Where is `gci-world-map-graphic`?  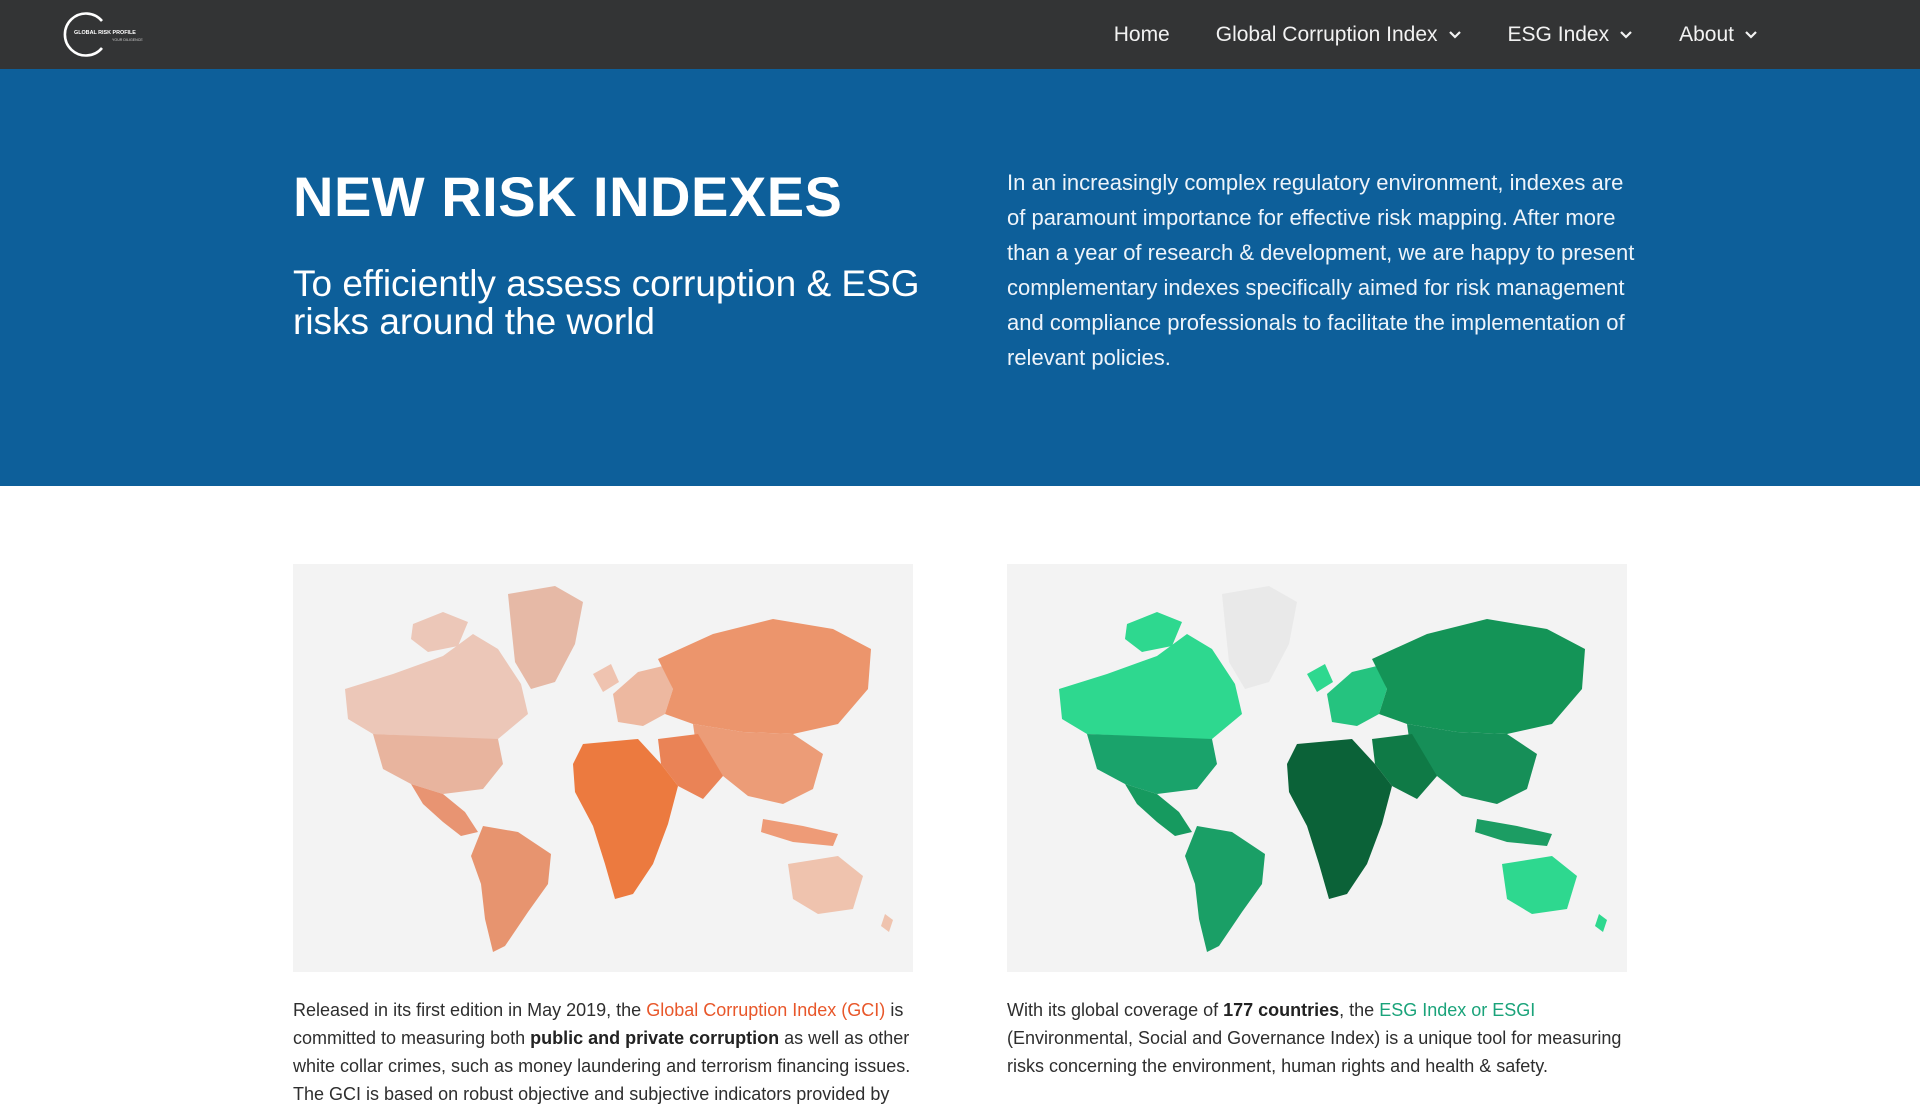 gci-world-map-graphic is located at coordinates (619, 769).